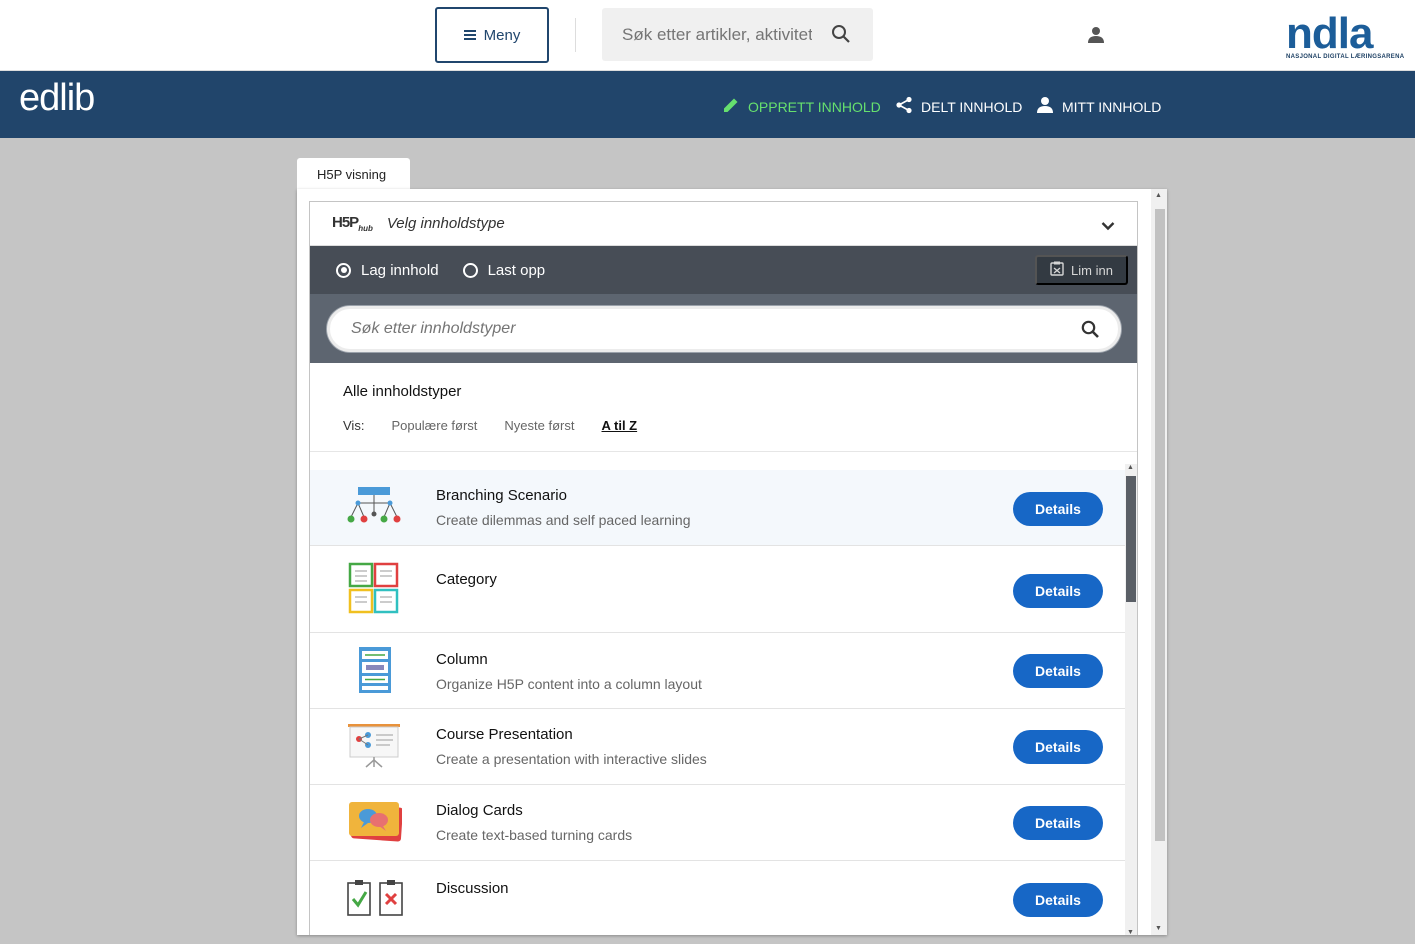  I want to click on category-icon, so click(373, 591).